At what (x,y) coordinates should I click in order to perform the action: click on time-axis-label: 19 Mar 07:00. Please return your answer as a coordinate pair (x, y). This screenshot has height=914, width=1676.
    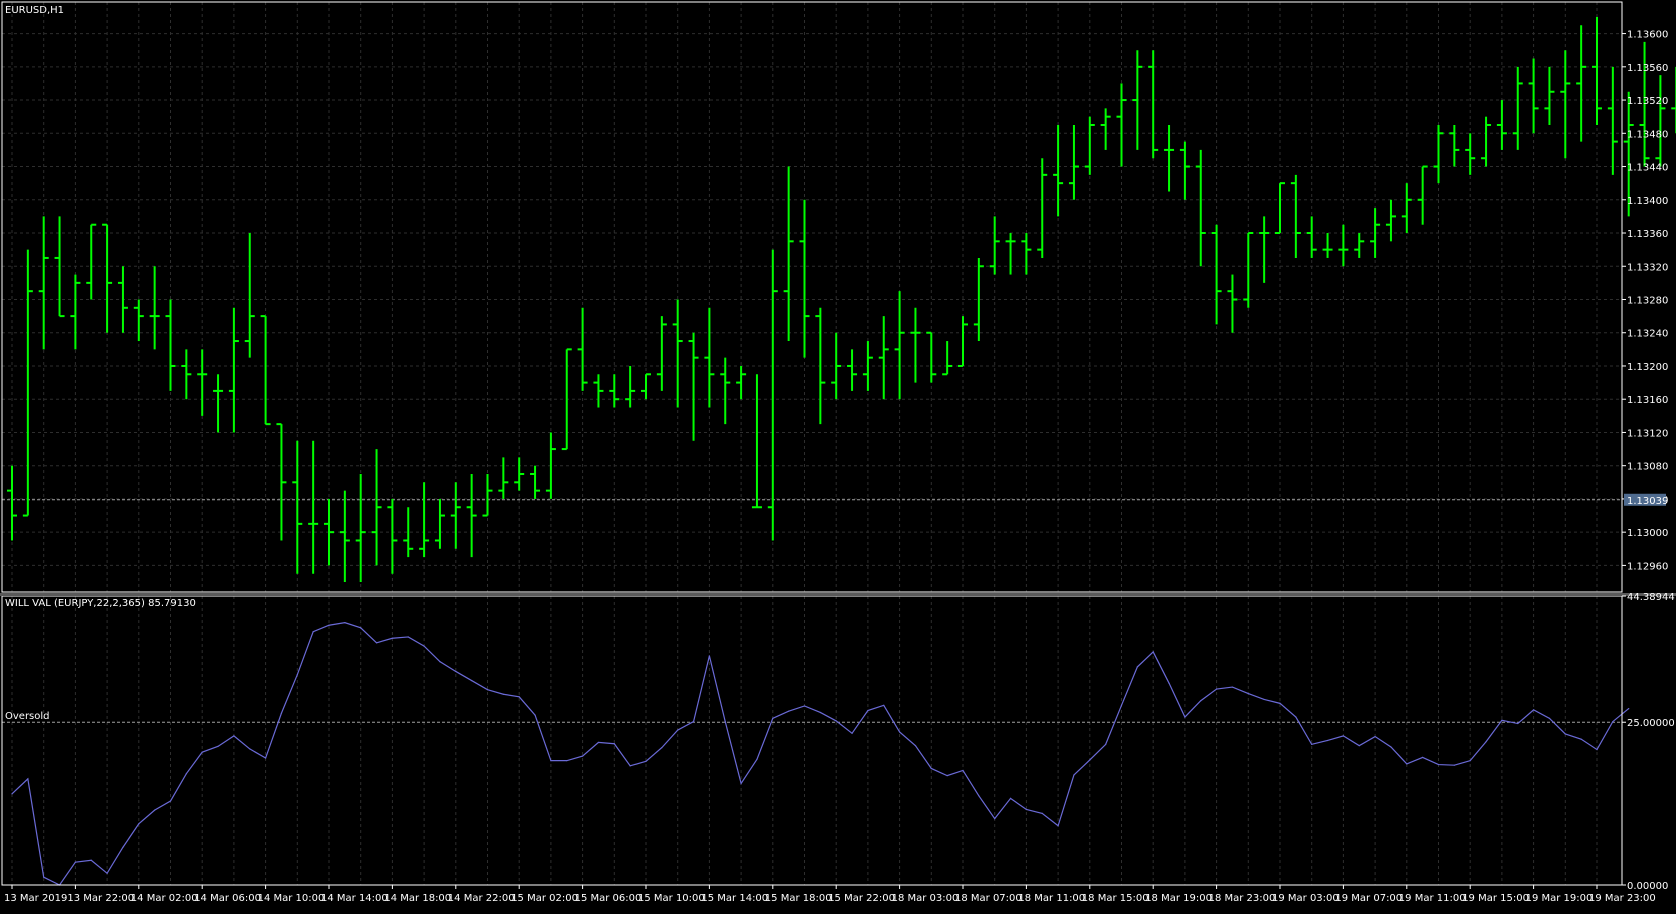
    Looking at the image, I should click on (1368, 898).